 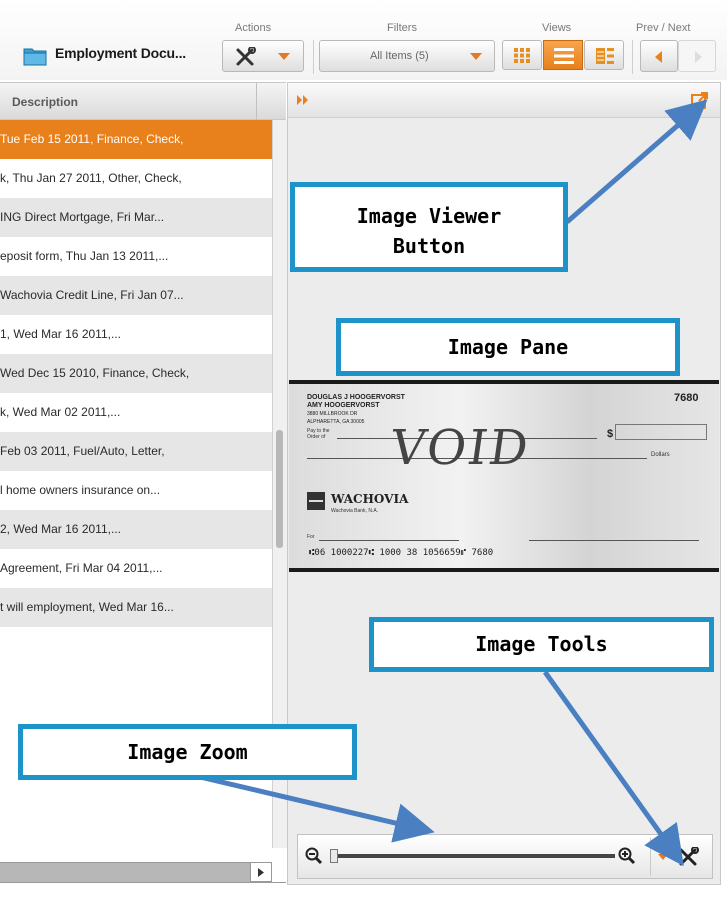 What do you see at coordinates (661, 432) in the screenshot?
I see `check-amount-box` at bounding box center [661, 432].